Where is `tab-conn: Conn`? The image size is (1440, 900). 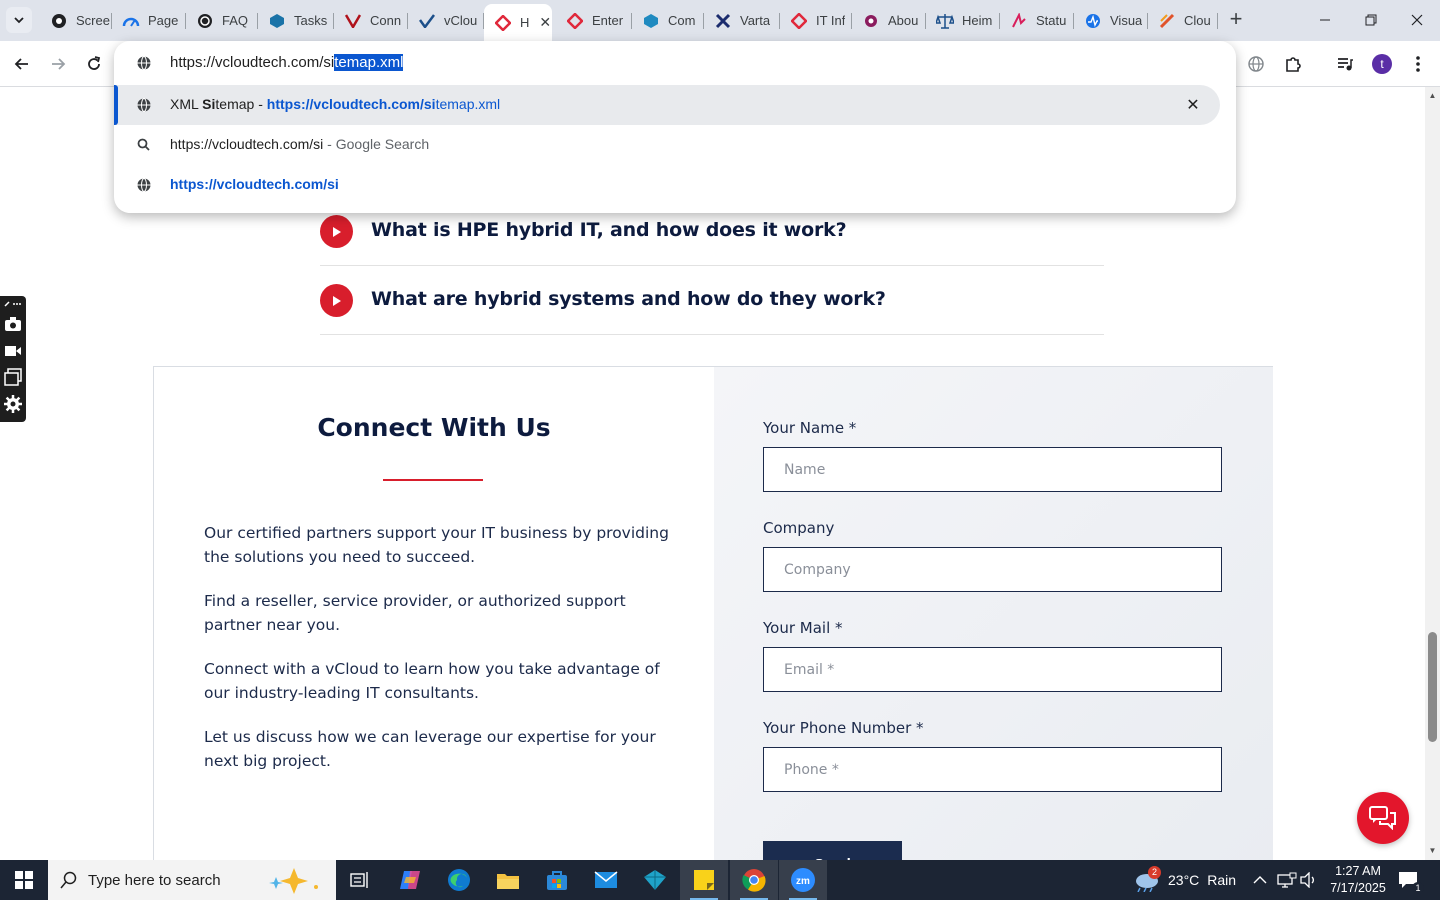 tab-conn: Conn is located at coordinates (371, 20).